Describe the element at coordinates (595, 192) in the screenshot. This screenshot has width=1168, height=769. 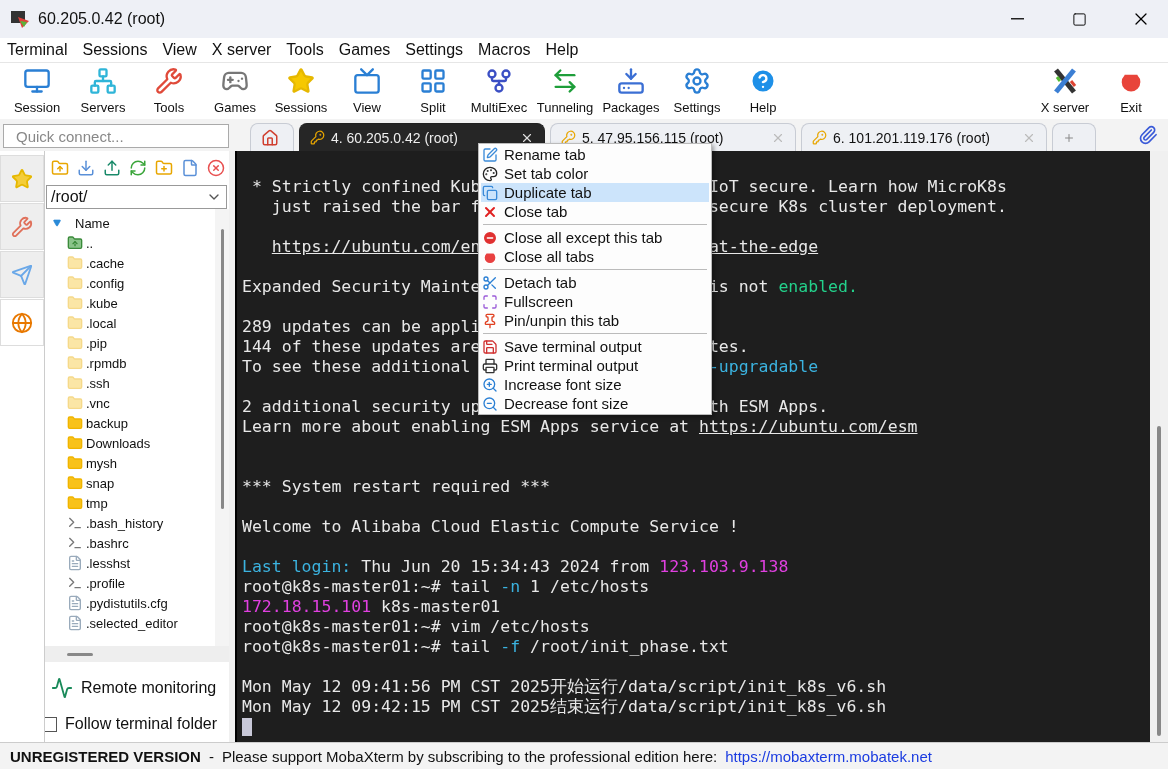
I see `menu-item: Duplicate tab` at that location.